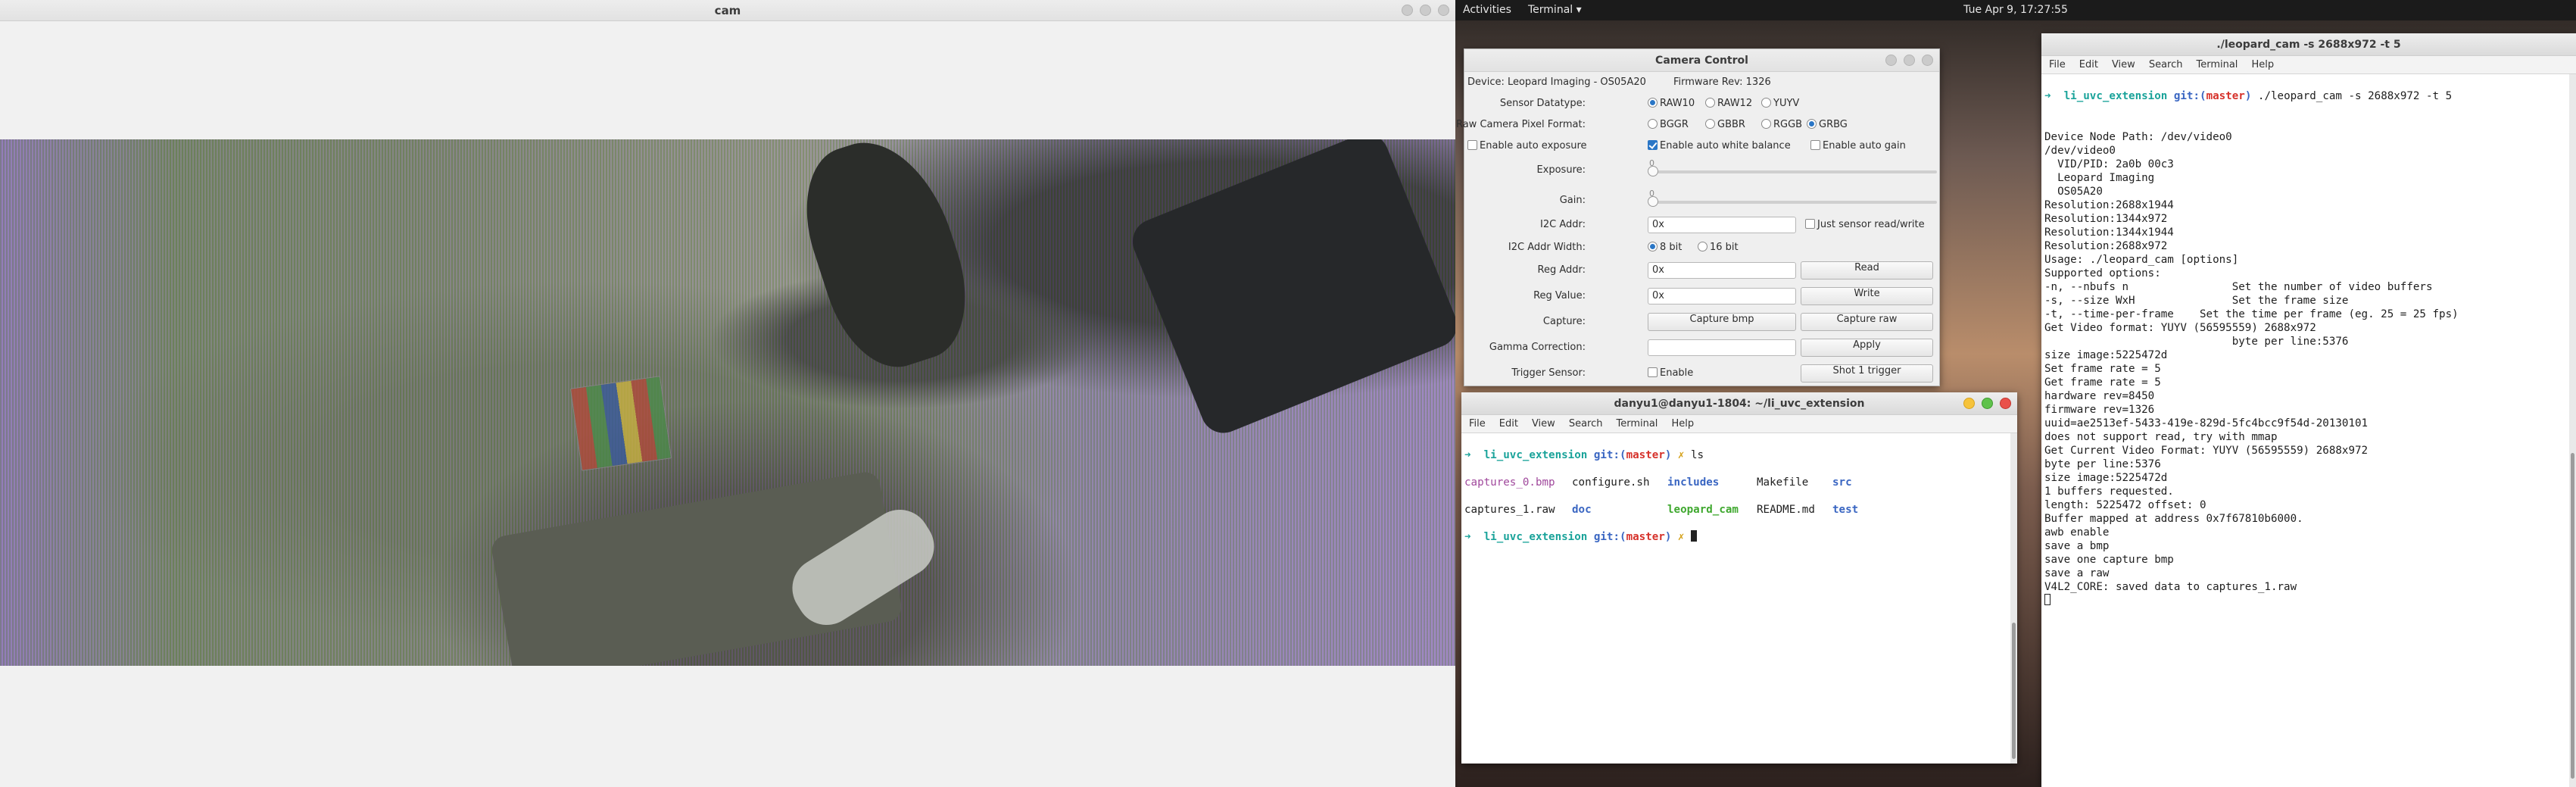 This screenshot has width=2576, height=787. Describe the element at coordinates (1718, 247) in the screenshot. I see `radio-16bit: 16 bit` at that location.